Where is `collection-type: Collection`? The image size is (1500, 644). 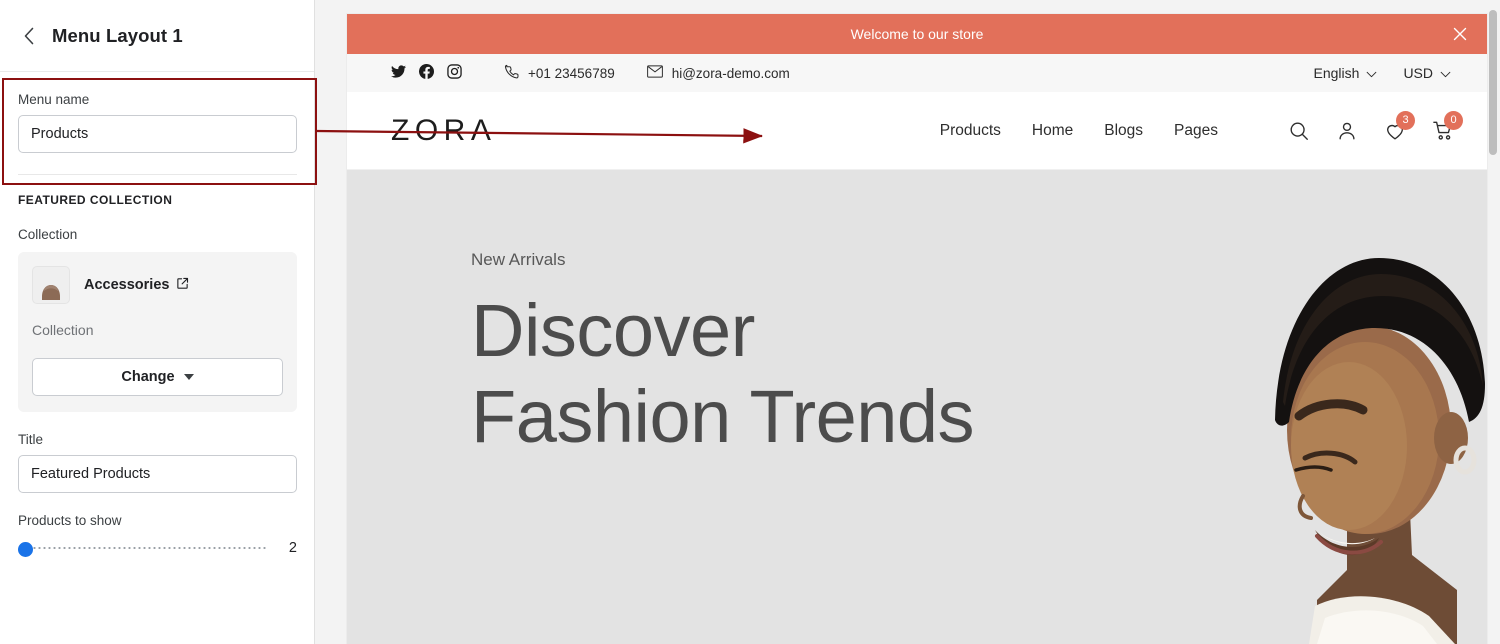 collection-type: Collection is located at coordinates (63, 330).